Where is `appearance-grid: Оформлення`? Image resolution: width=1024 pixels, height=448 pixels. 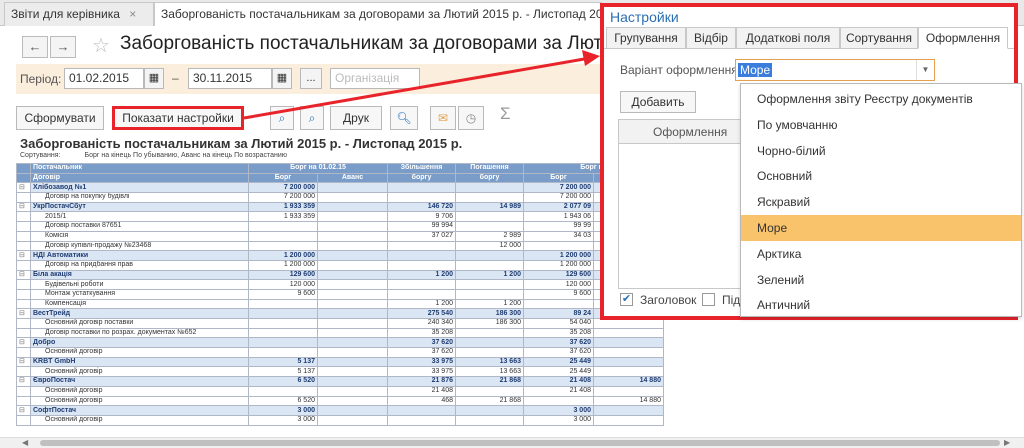
appearance-grid: Оформлення is located at coordinates (680, 204).